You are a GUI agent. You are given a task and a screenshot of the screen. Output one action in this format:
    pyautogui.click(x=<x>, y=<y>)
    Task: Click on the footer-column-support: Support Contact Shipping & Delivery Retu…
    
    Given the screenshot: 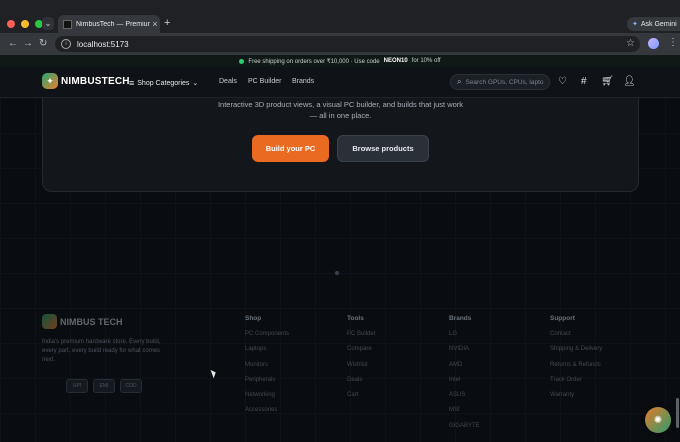 What is the action you would take?
    pyautogui.click(x=576, y=361)
    